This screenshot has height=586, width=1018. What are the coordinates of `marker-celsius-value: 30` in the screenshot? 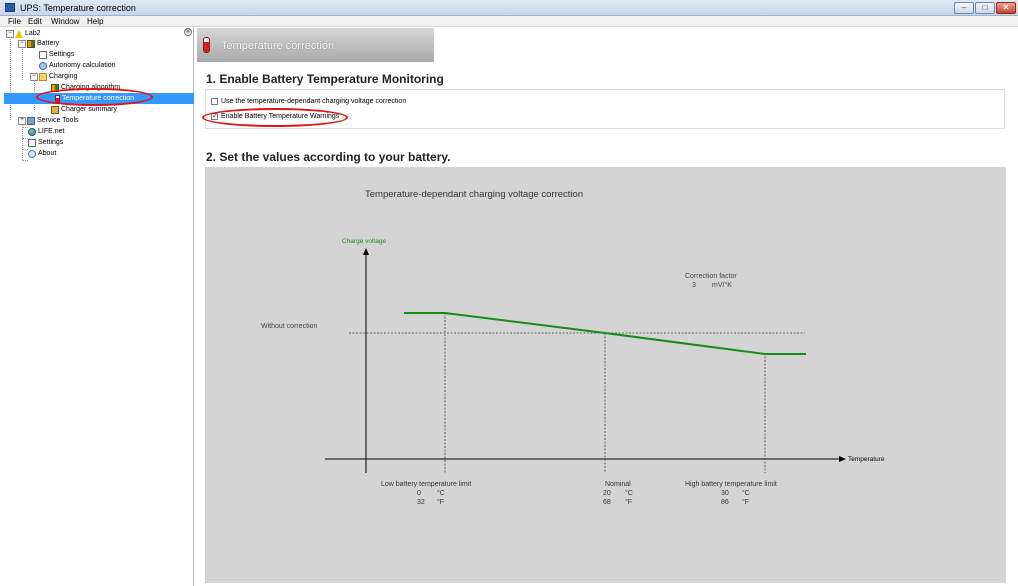 It's located at (725, 493).